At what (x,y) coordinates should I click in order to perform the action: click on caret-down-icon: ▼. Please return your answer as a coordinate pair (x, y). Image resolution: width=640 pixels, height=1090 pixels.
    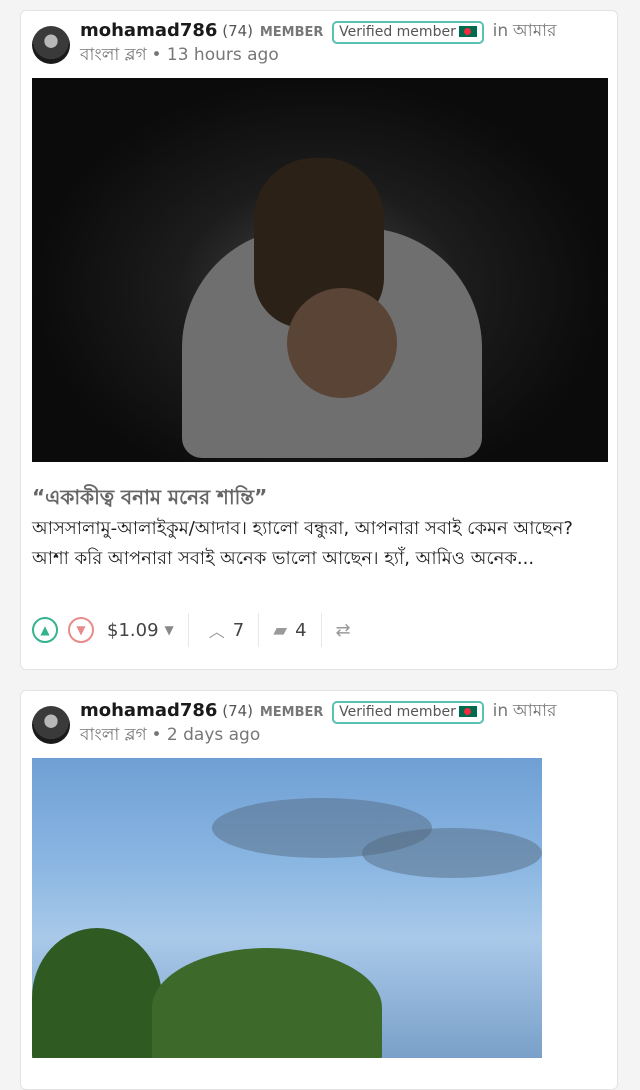
    Looking at the image, I should click on (169, 630).